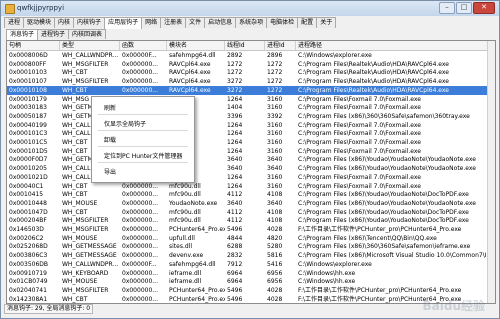 This screenshot has height=319, width=500. What do you see at coordinates (87, 34) in the screenshot?
I see `subtab-2: 内核回调表` at bounding box center [87, 34].